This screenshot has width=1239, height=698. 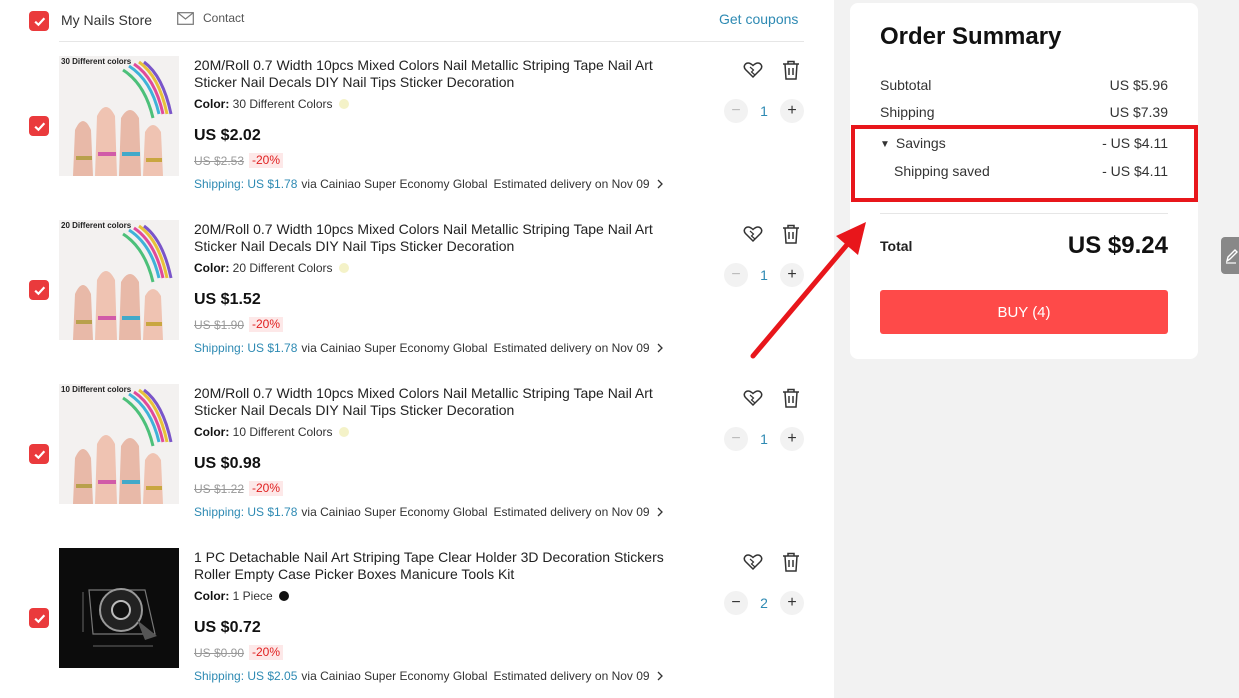 I want to click on annotation-highlight-box, so click(x=1024, y=163).